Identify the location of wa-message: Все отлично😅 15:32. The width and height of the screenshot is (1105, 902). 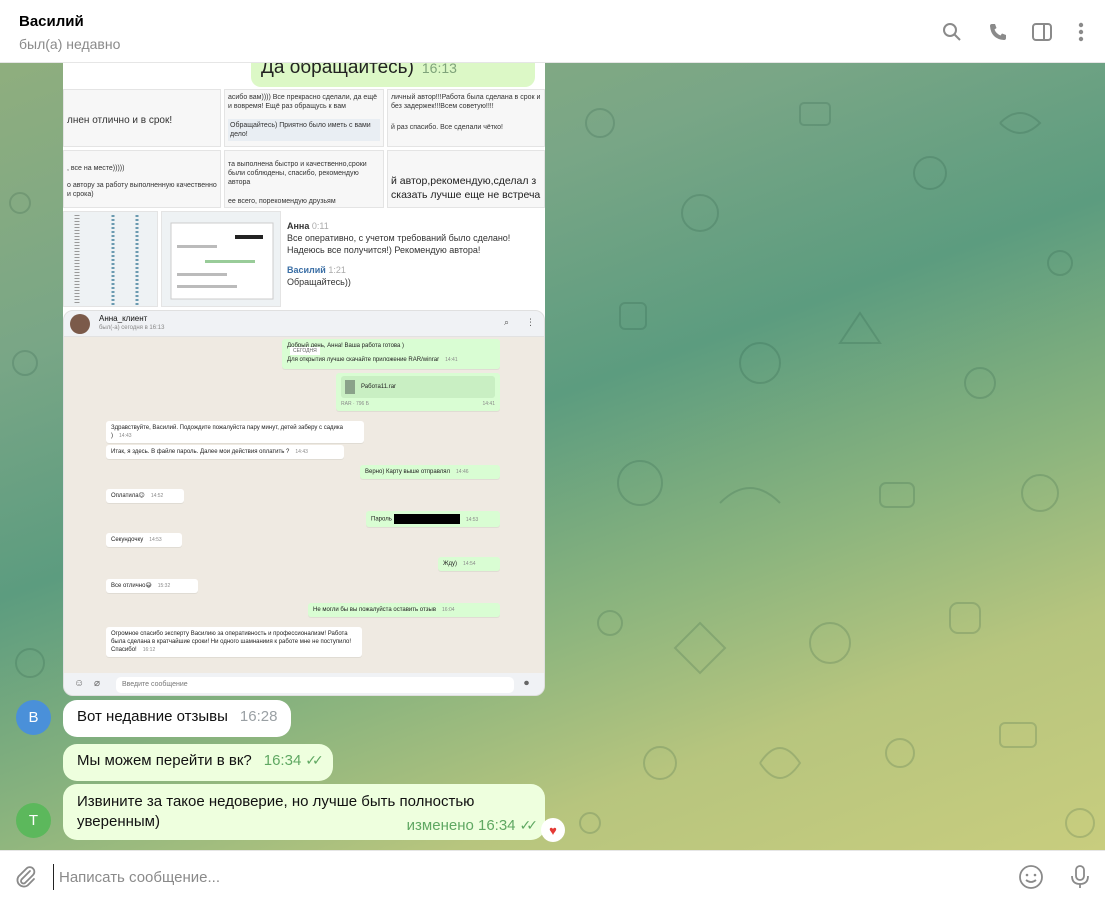
(152, 586).